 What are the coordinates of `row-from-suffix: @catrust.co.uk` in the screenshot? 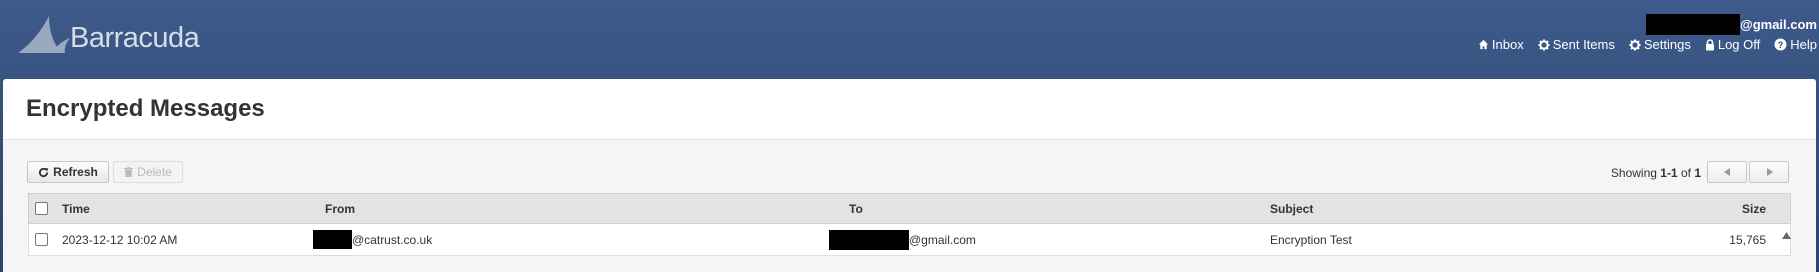 It's located at (392, 239).